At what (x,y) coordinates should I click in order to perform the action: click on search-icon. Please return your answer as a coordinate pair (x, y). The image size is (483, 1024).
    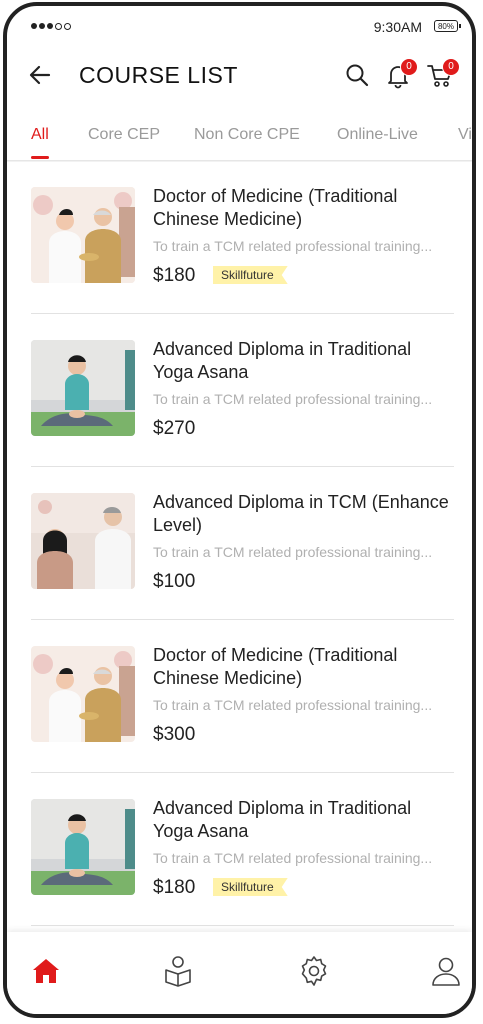
    Looking at the image, I should click on (357, 75).